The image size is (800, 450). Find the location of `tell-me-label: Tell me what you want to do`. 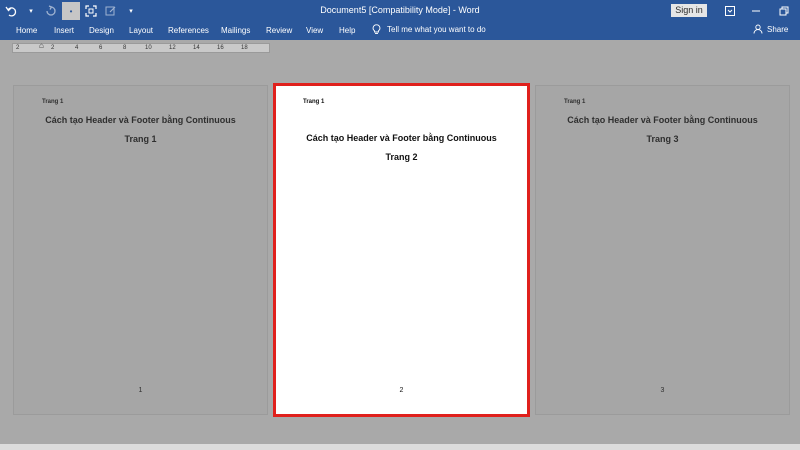

tell-me-label: Tell me what you want to do is located at coordinates (436, 29).